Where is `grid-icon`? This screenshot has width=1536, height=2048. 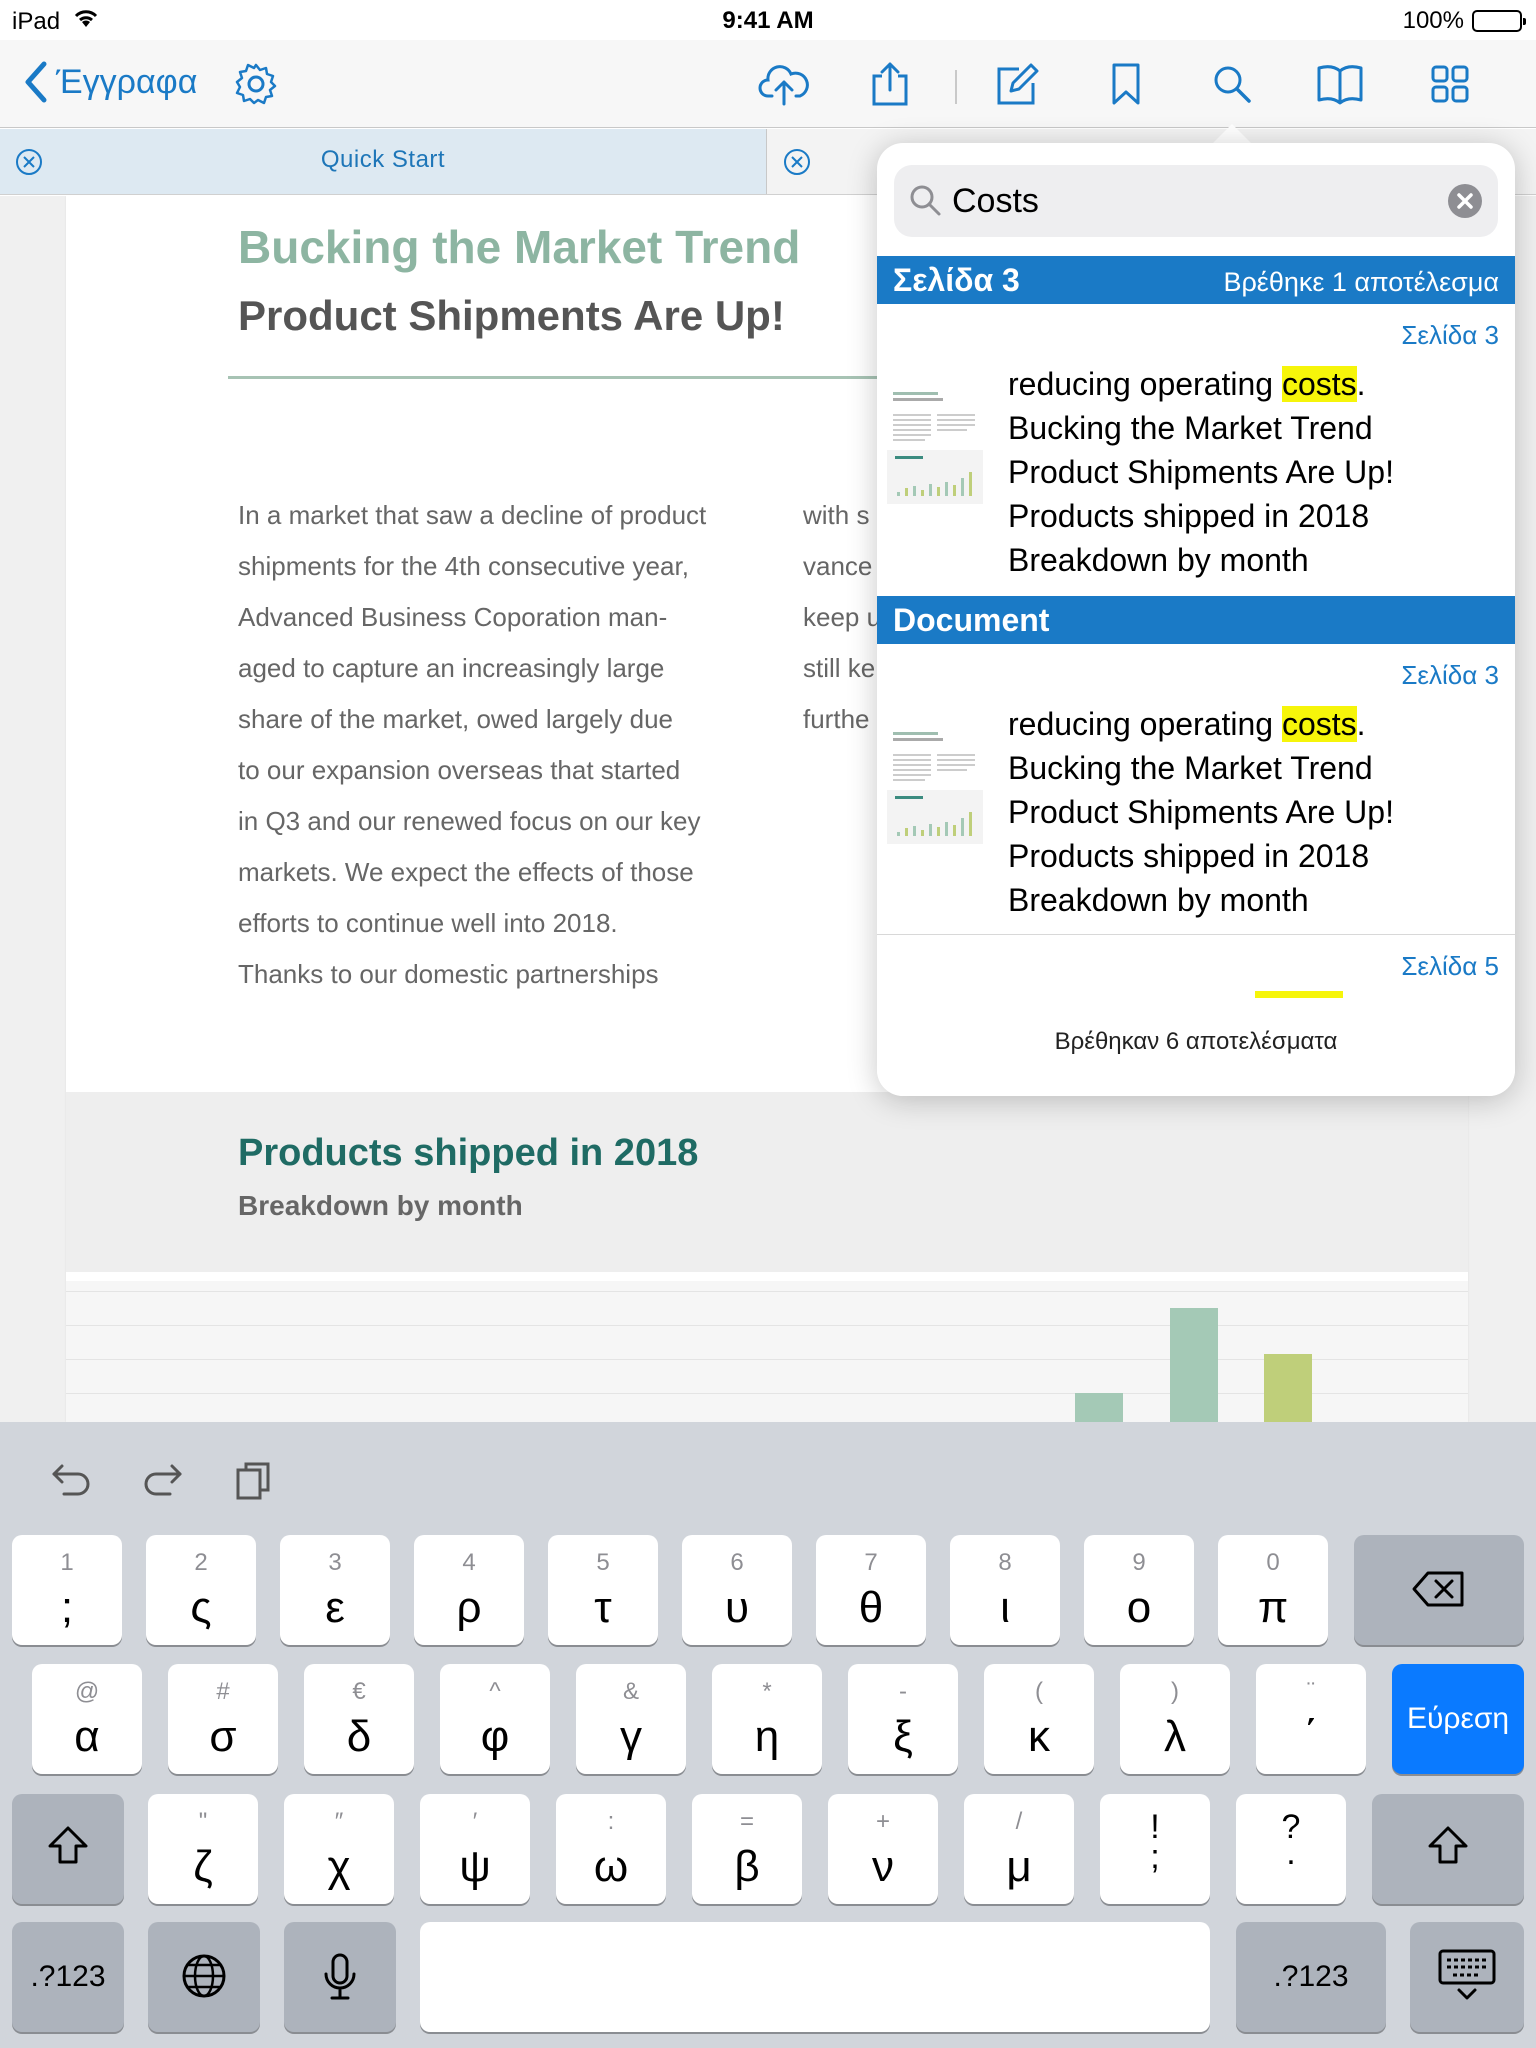
grid-icon is located at coordinates (1450, 84).